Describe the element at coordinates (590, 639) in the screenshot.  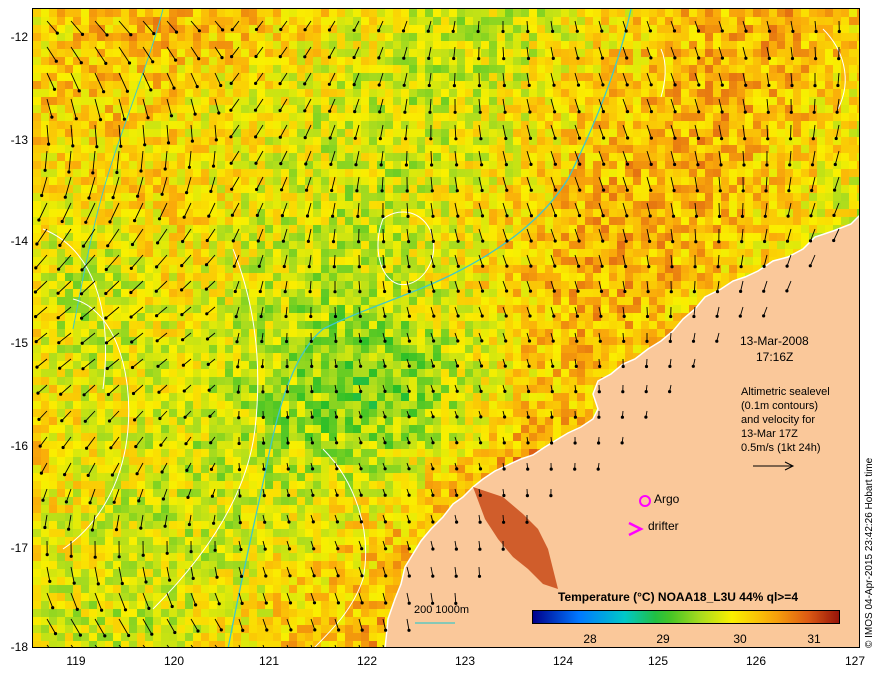
I see `colorbar-tick: 28` at that location.